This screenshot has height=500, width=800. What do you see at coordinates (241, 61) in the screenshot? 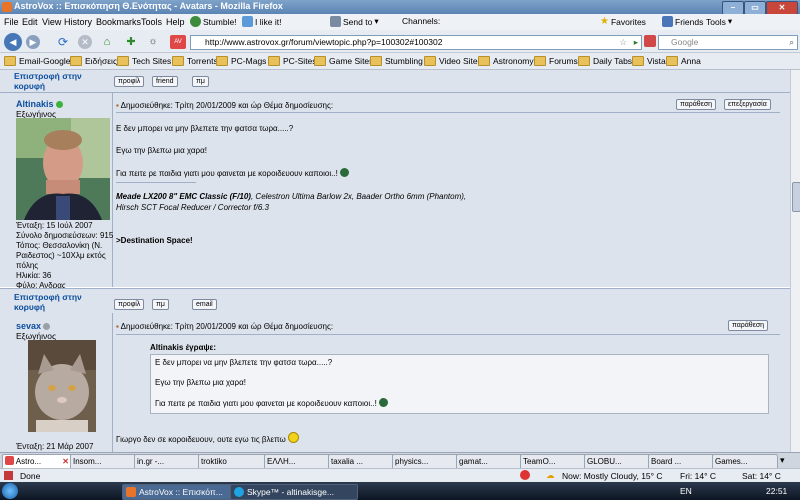
I see `bookmark-pc-mags: PC-Mags` at bounding box center [241, 61].